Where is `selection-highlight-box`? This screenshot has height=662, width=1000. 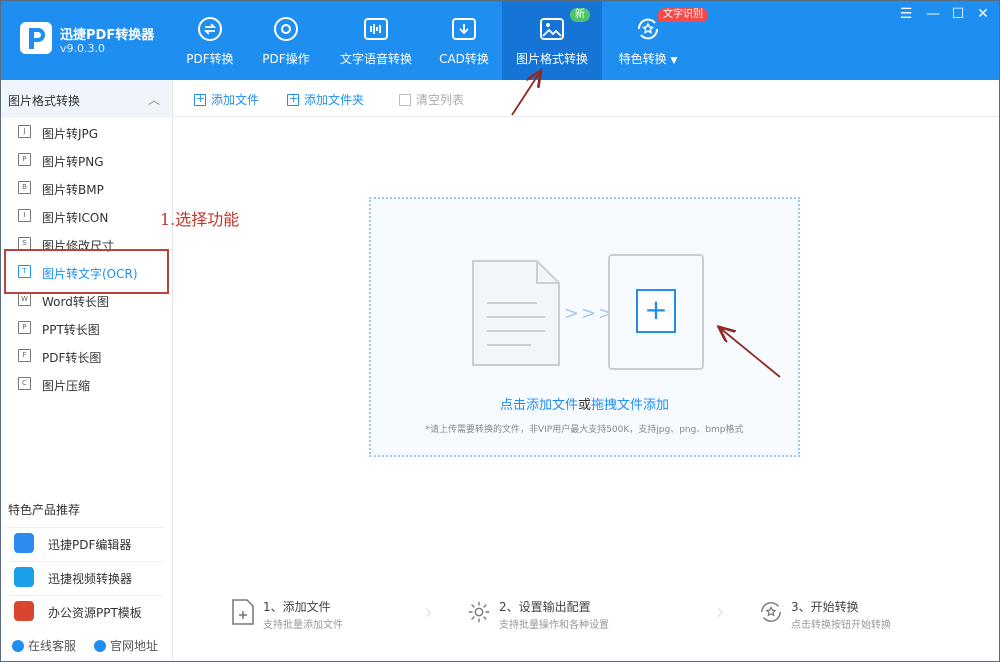
selection-highlight-box is located at coordinates (86, 271).